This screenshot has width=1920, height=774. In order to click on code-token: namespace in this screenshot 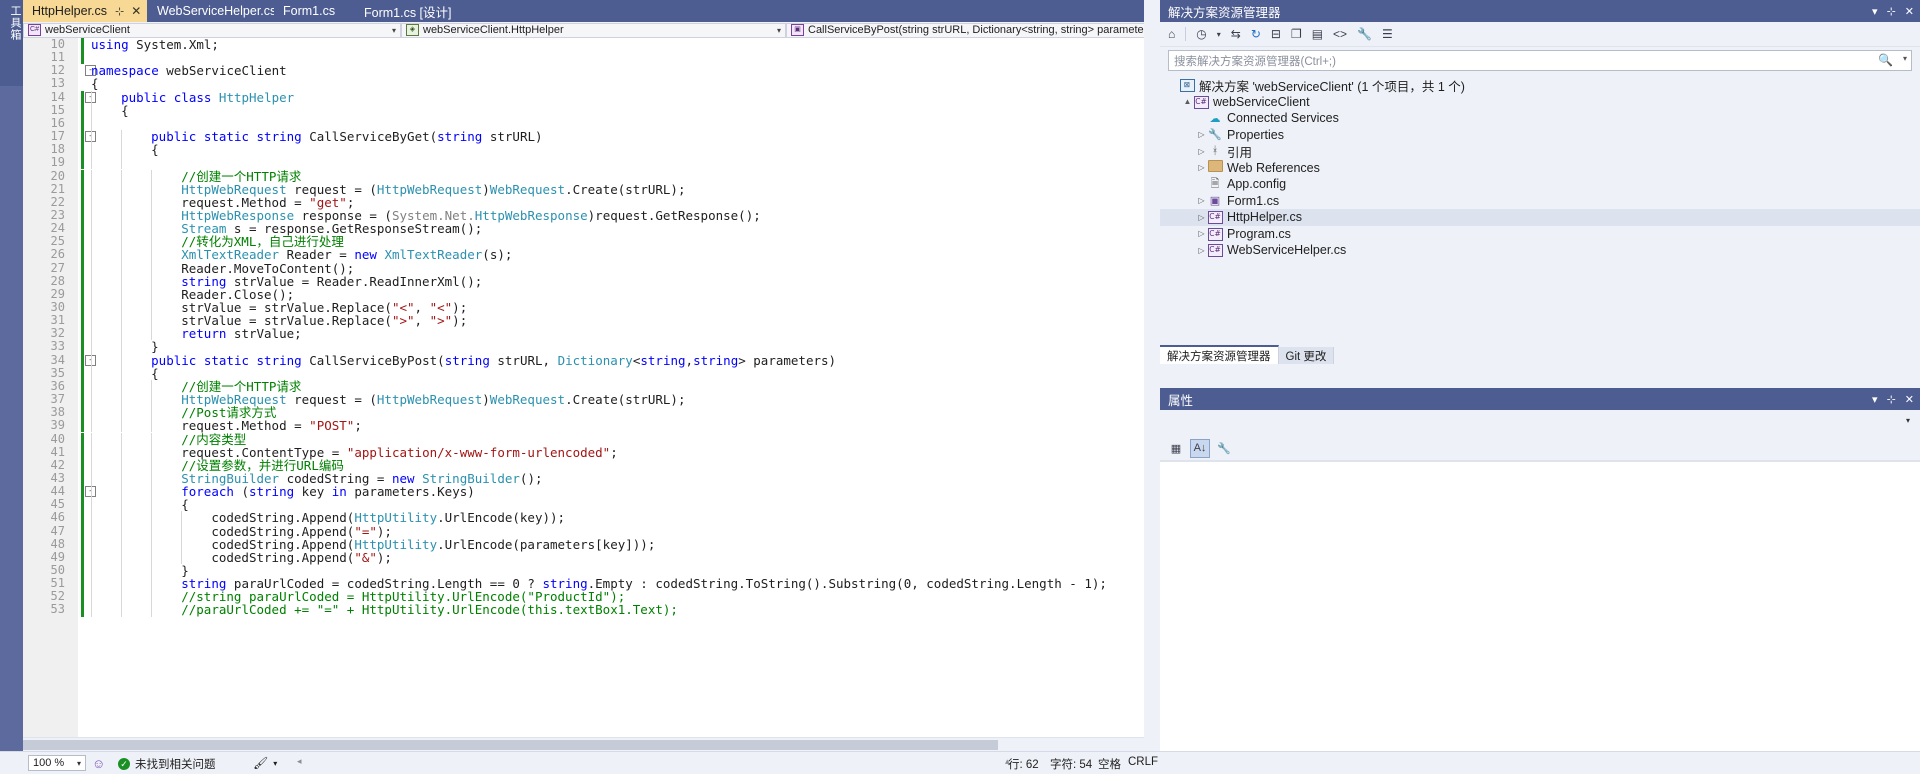, I will do `click(129, 71)`.